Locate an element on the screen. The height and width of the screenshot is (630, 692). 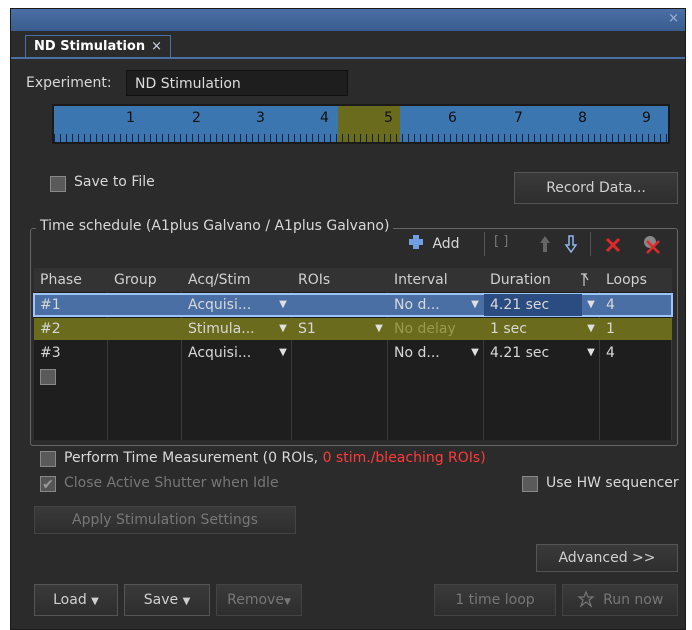
ruler-label: 1 is located at coordinates (130, 118).